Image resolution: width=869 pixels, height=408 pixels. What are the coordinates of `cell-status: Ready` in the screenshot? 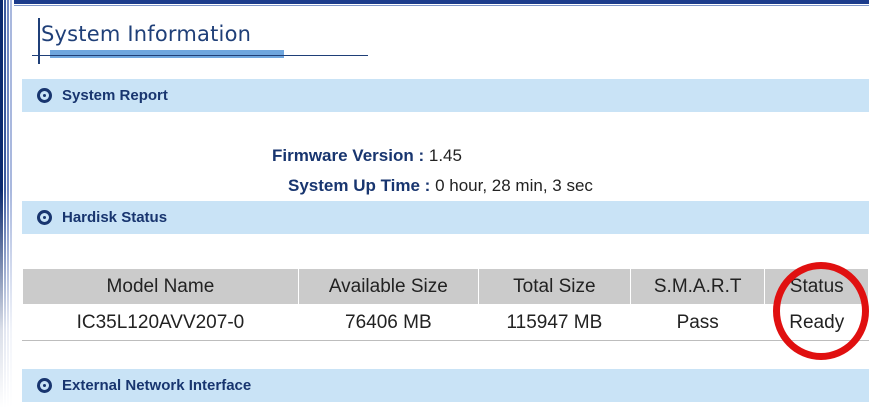 It's located at (816, 322).